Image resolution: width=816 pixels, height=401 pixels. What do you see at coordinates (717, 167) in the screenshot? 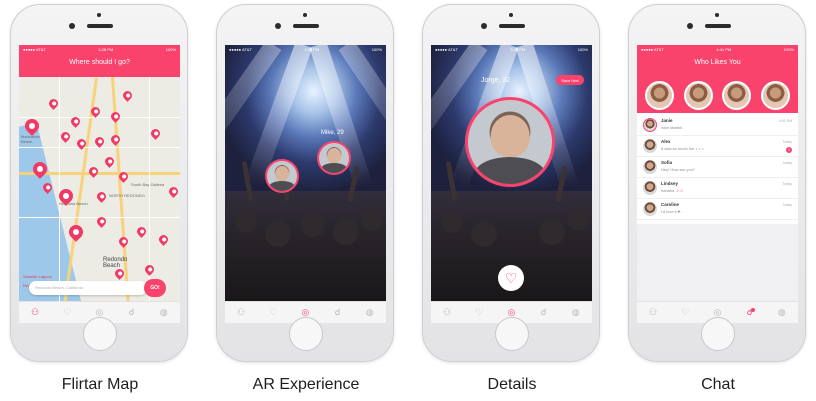
I see `chat-row: Sofia Hey! How are you? Today` at bounding box center [717, 167].